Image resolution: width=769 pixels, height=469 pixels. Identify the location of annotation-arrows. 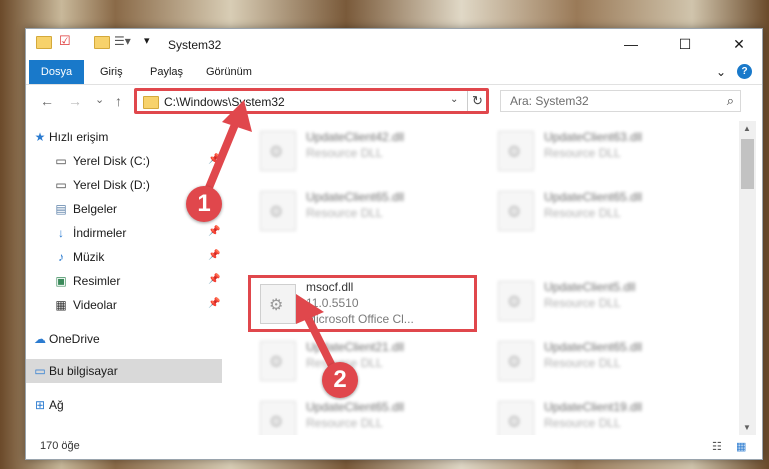
(270, 235).